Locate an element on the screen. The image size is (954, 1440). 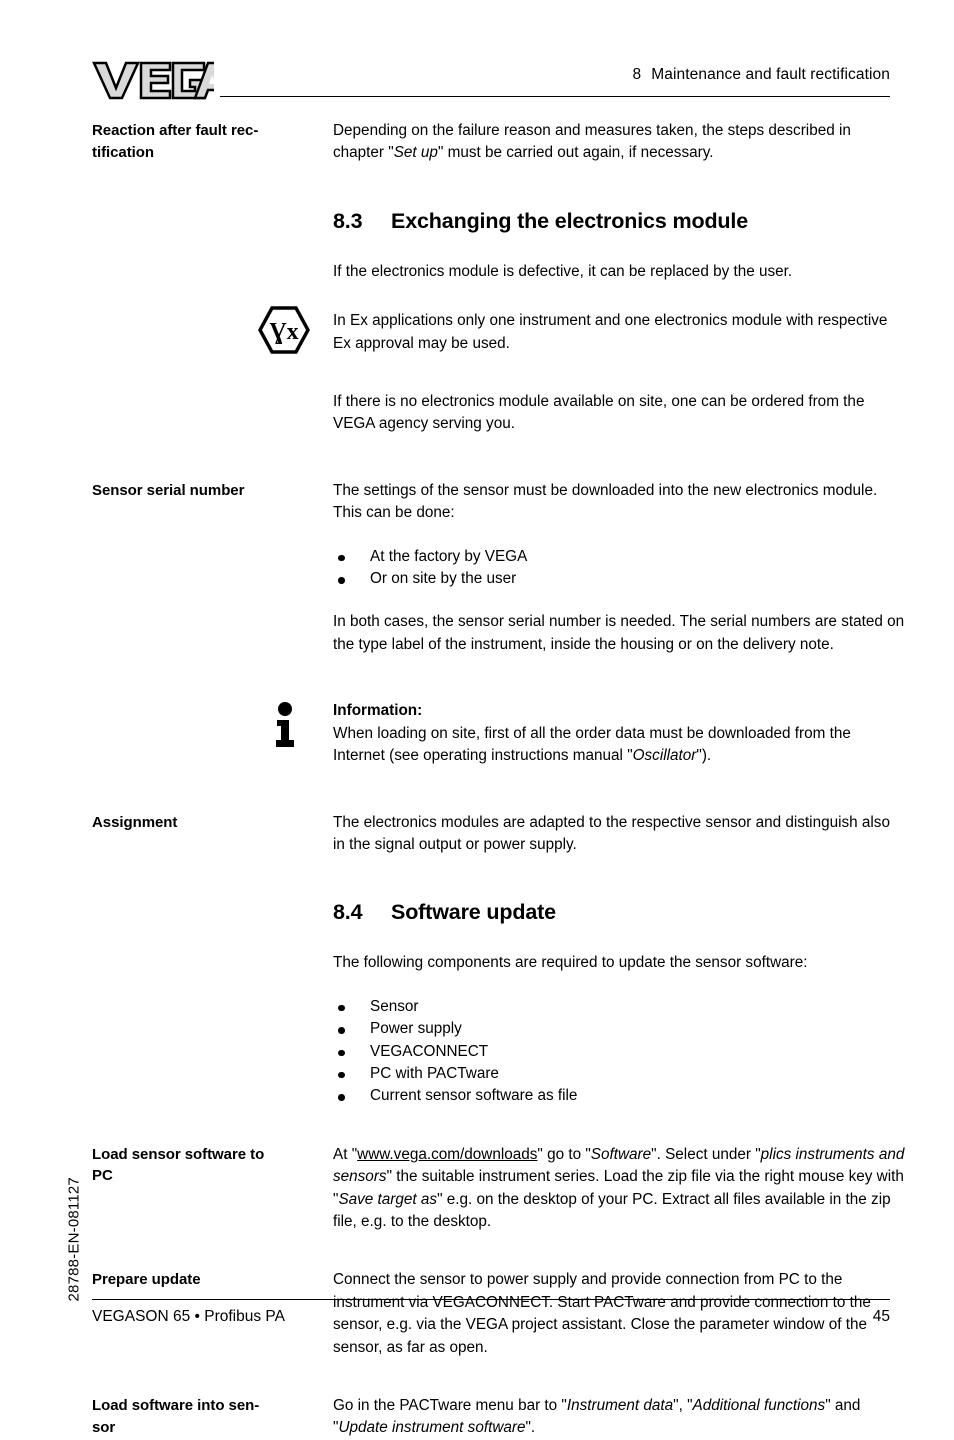
heading-8-4: 8.4 Software update is located at coordinates (619, 912).